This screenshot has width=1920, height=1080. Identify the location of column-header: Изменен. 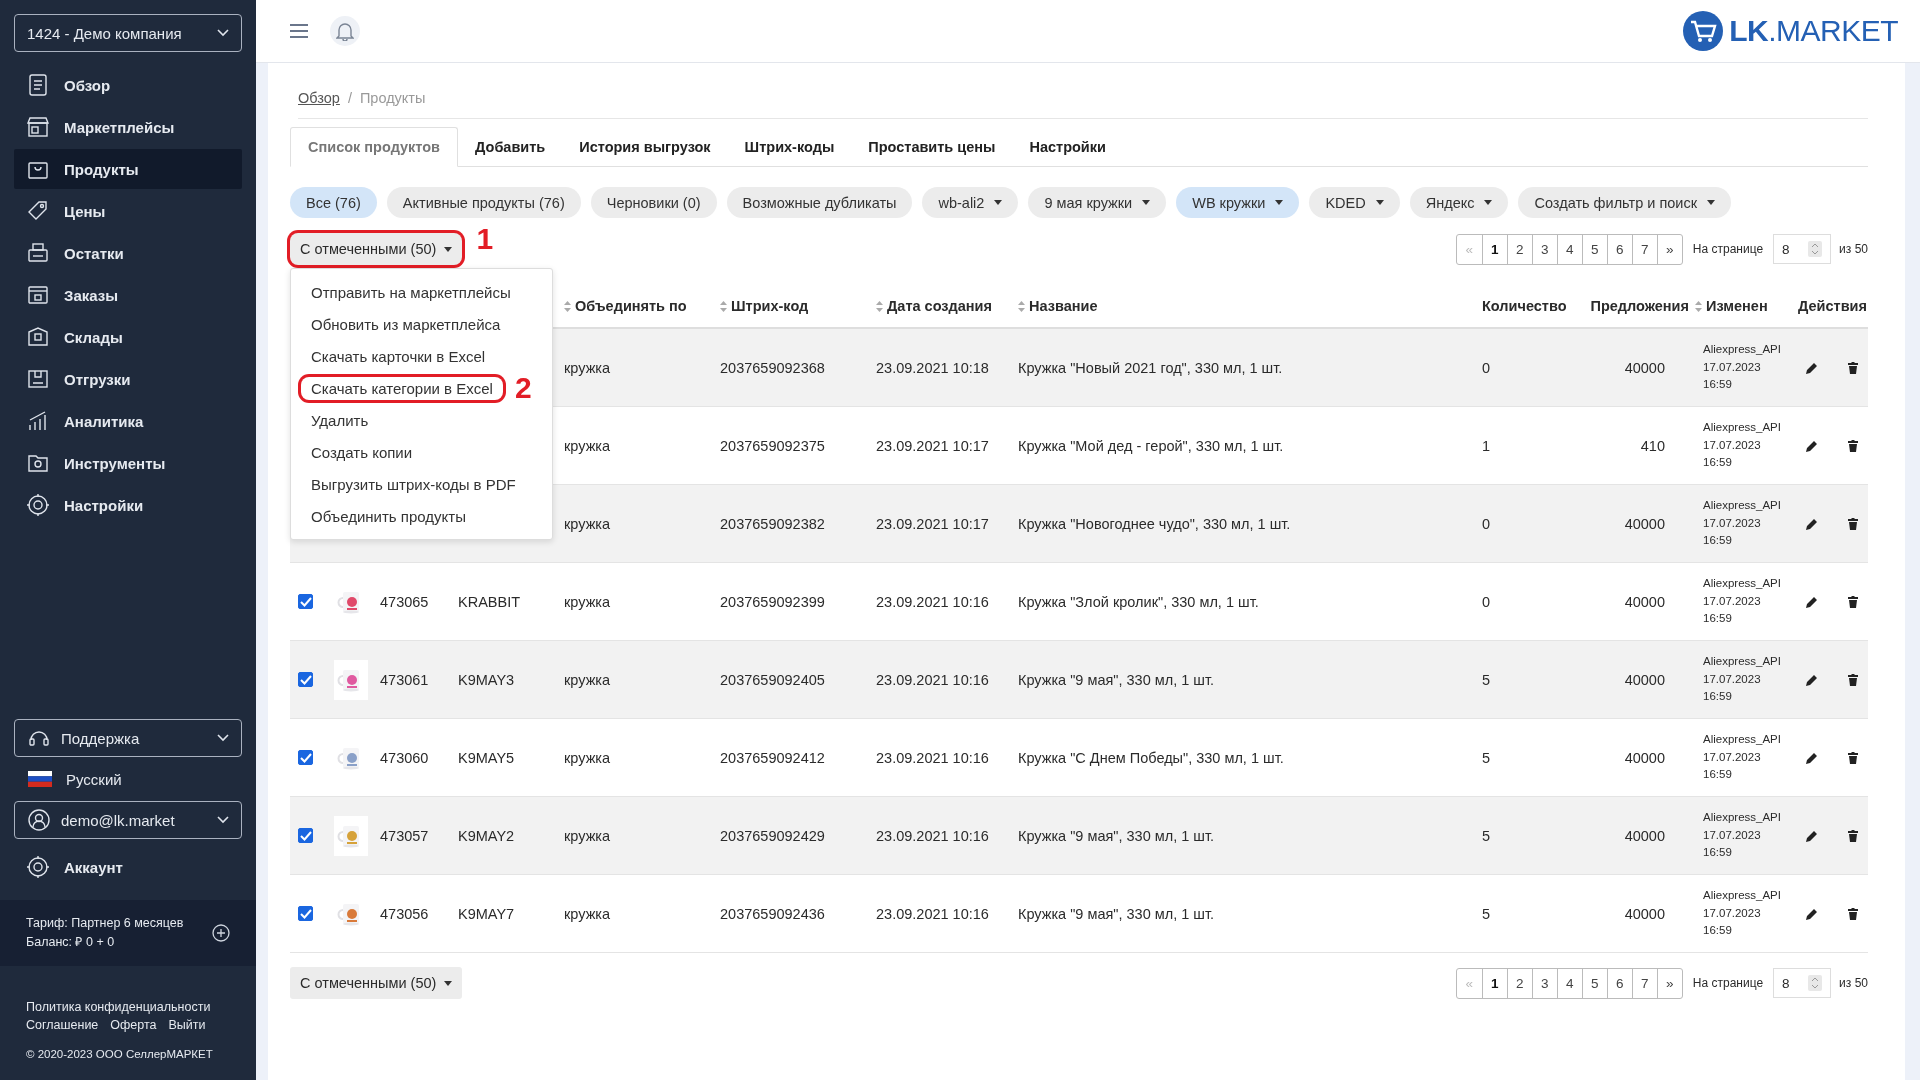
(1731, 306).